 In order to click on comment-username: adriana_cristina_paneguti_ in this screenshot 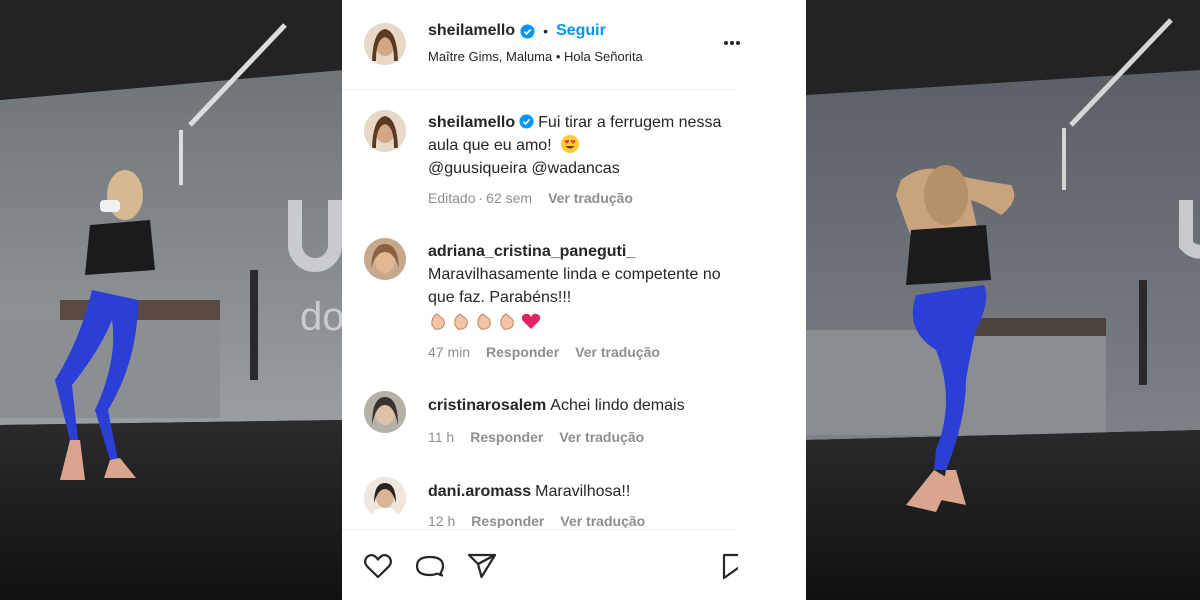, I will do `click(531, 251)`.